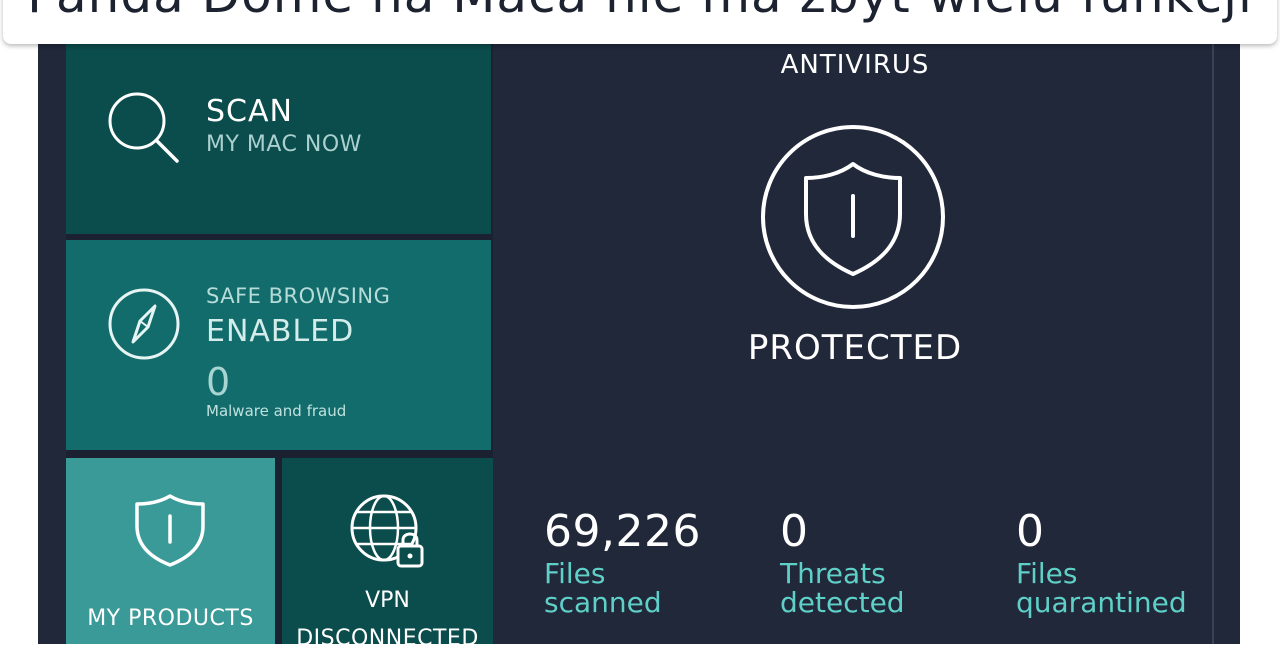 This screenshot has width=1280, height=651. Describe the element at coordinates (284, 144) in the screenshot. I see `scan-subtitle: MY MAC NOW` at that location.